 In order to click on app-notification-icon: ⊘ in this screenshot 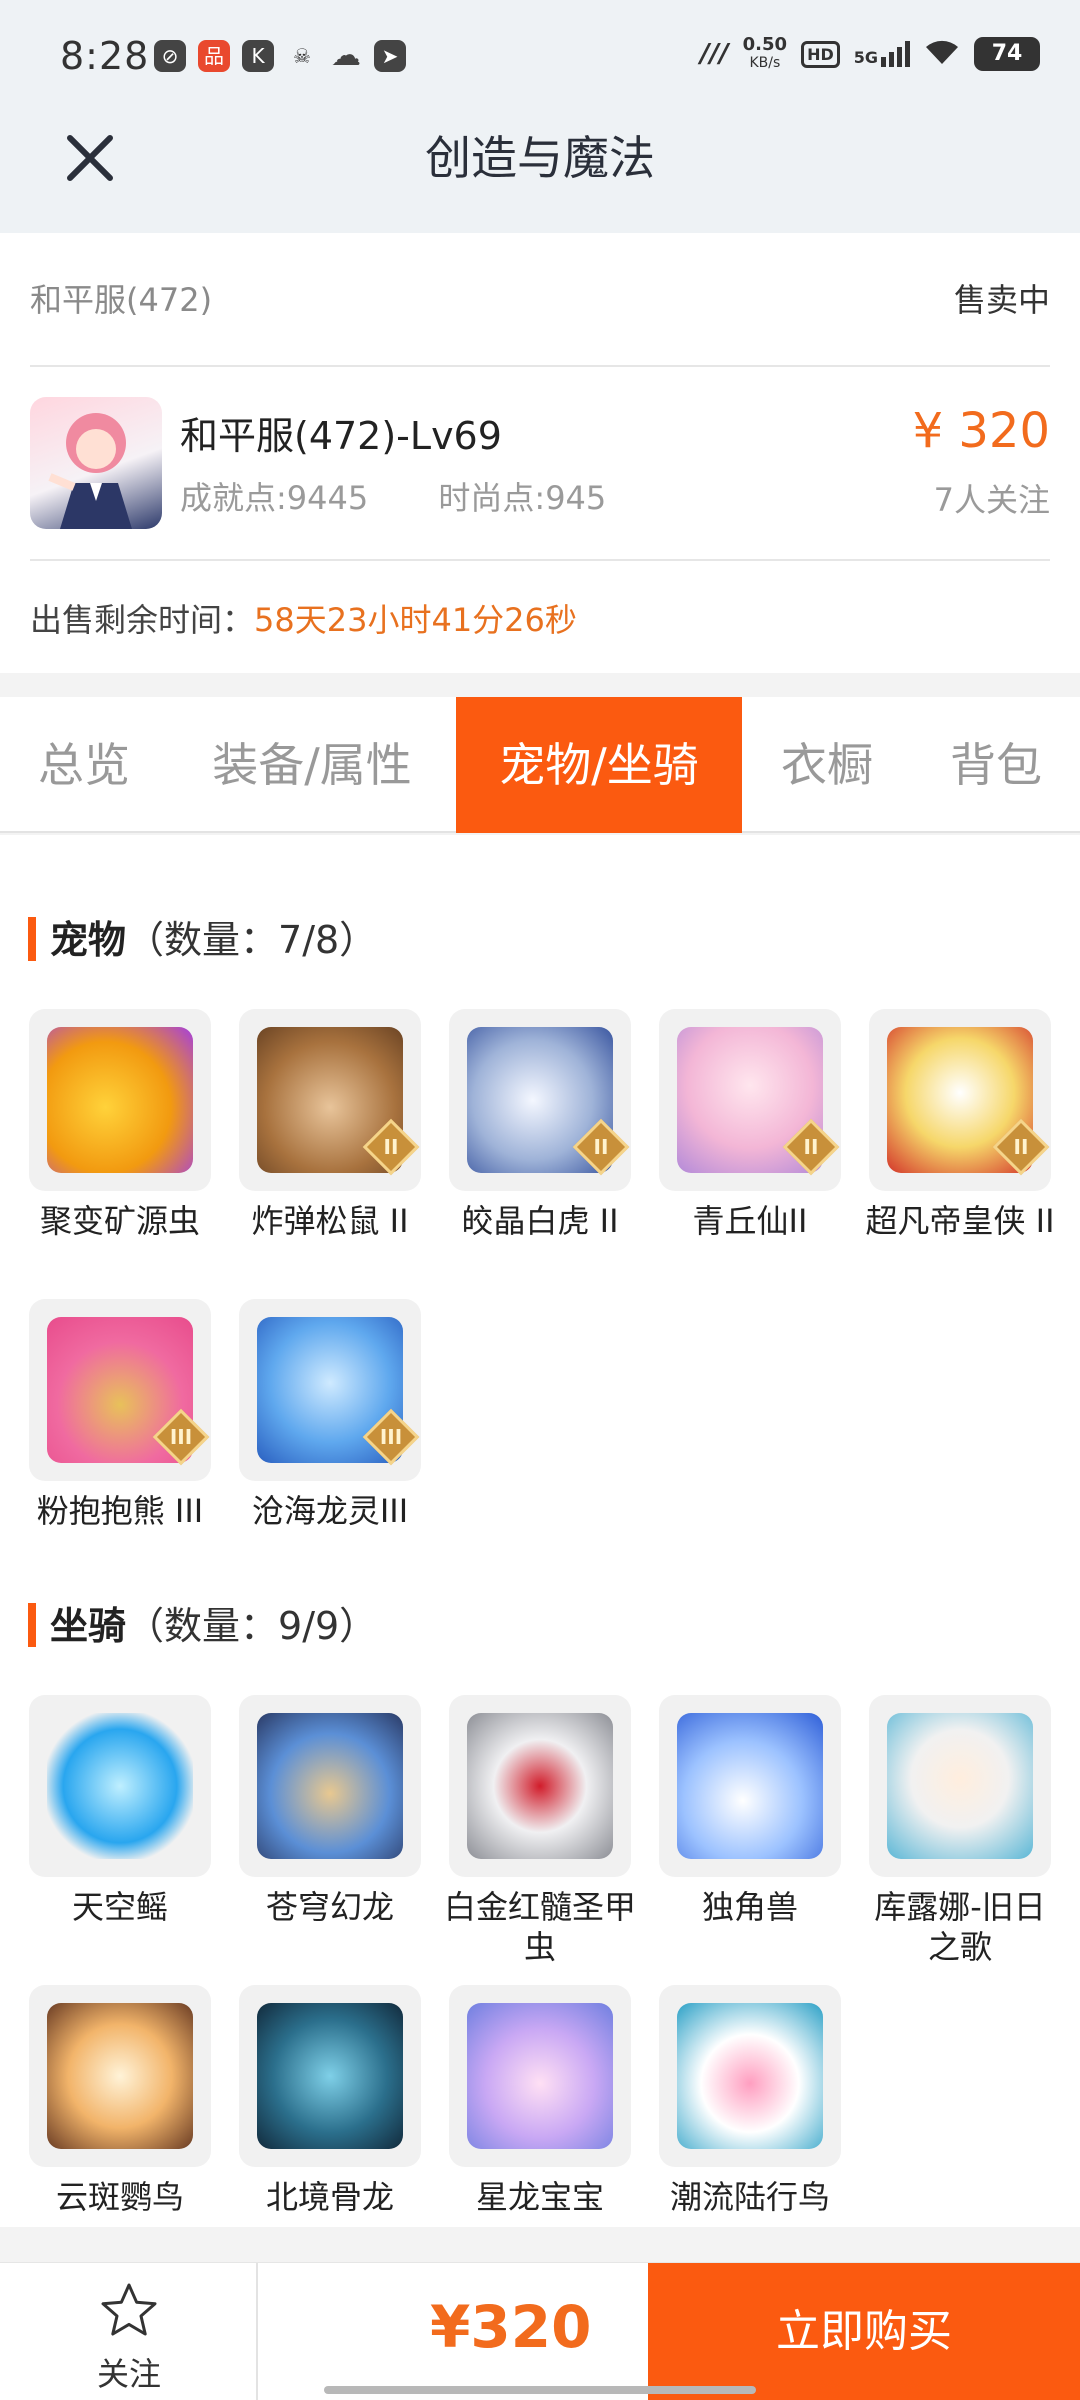, I will do `click(170, 56)`.